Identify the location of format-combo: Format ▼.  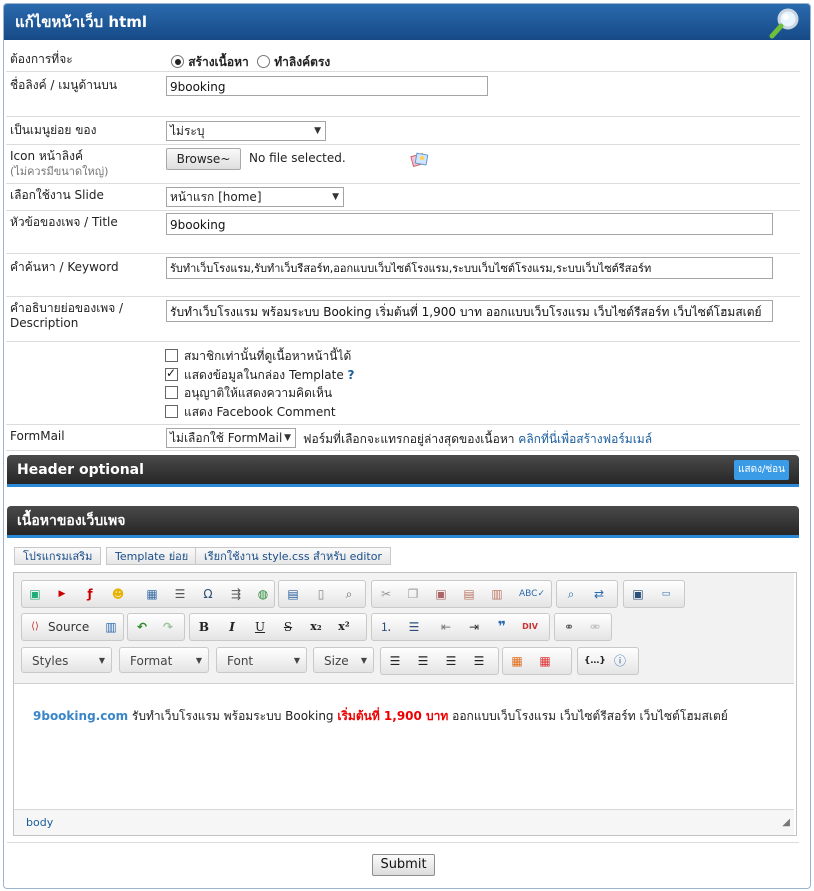
(164, 660).